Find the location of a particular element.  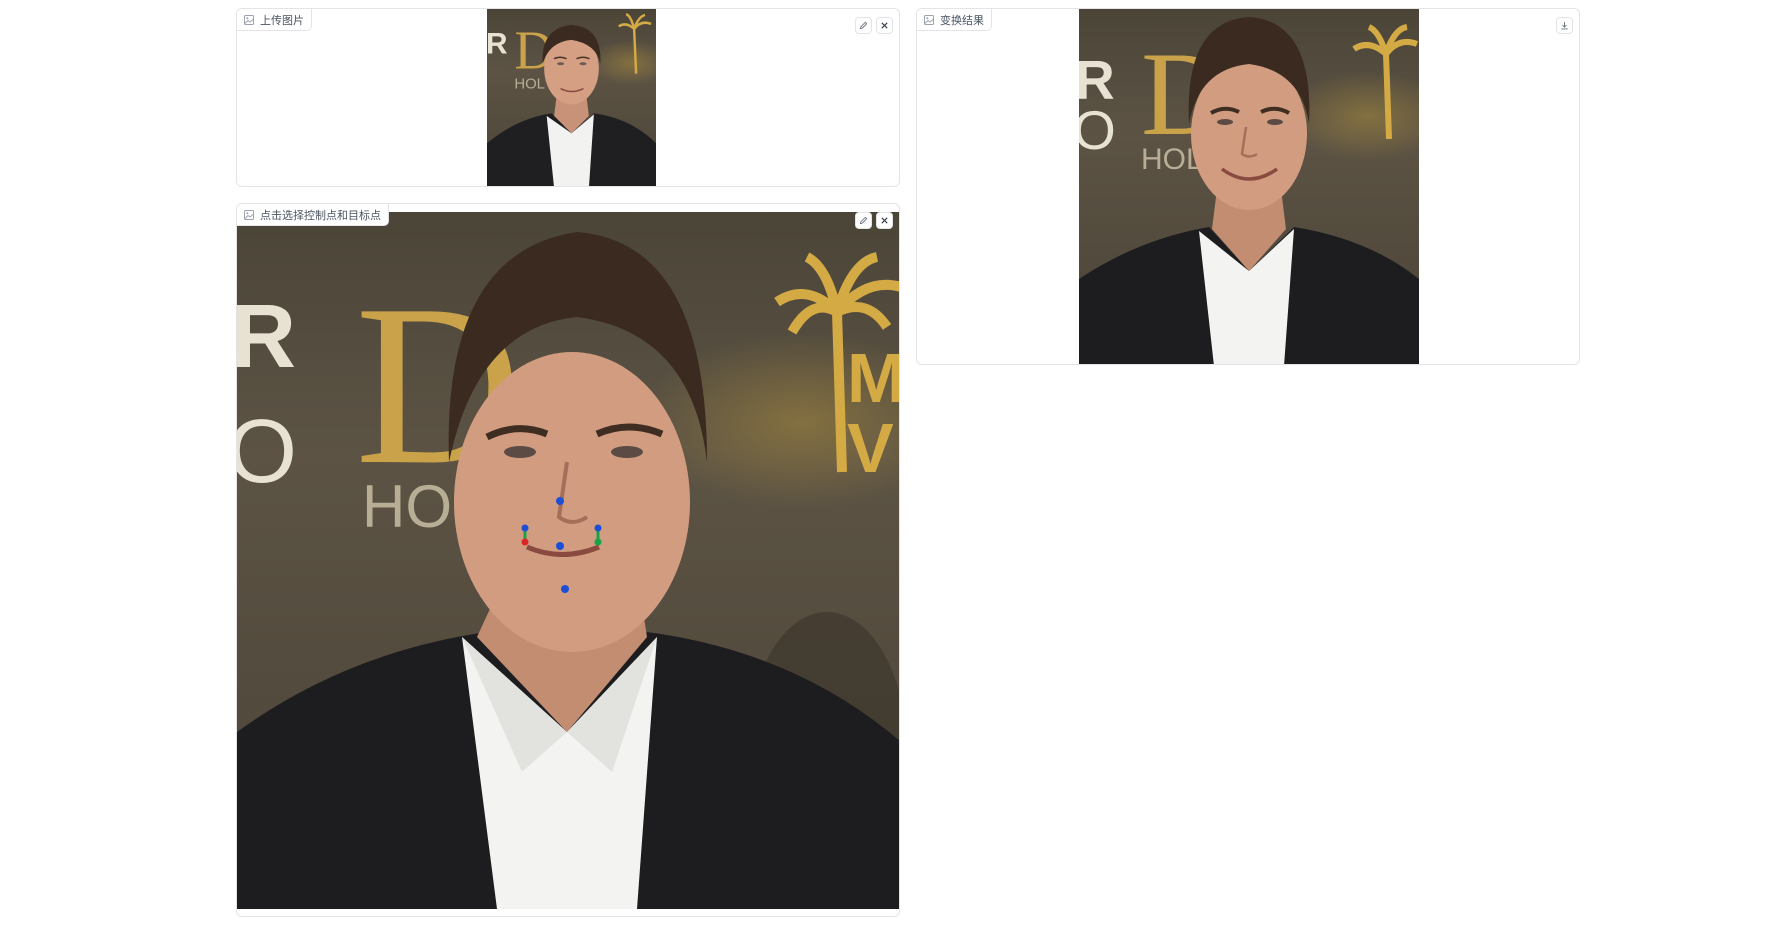

upload-panel: 上传图片 R D HOL is located at coordinates (568, 97).